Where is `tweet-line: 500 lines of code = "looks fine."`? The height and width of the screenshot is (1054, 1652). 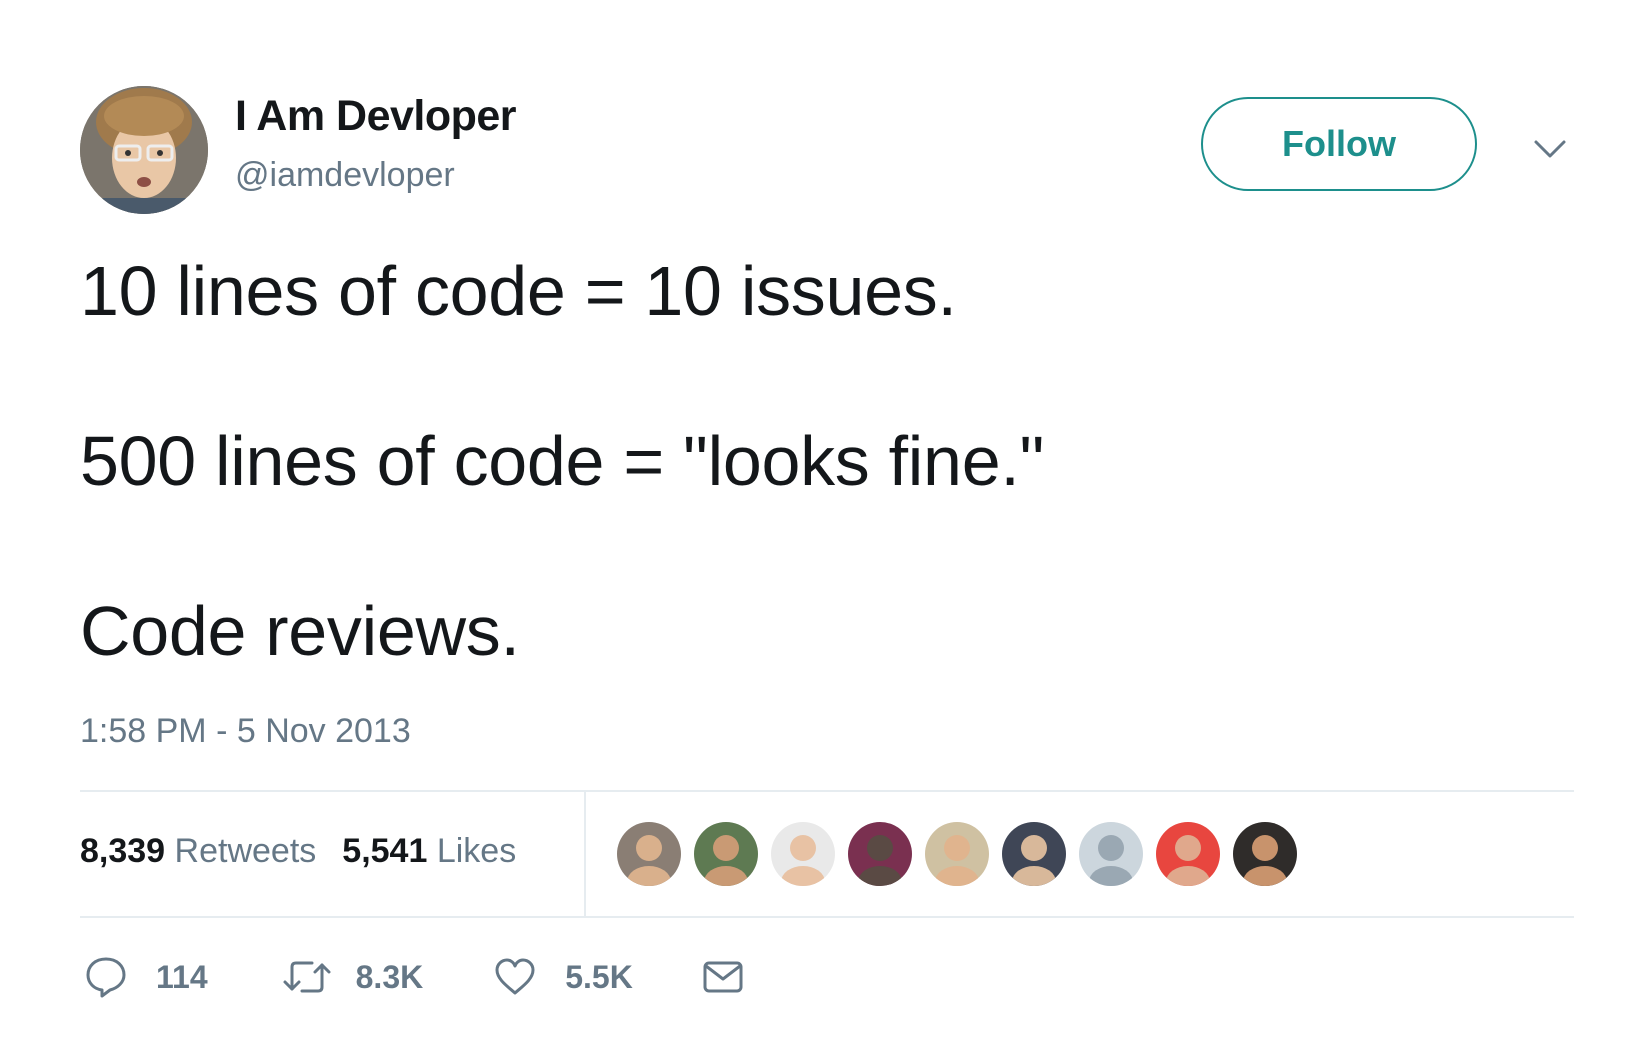 tweet-line: 500 lines of code = "looks fine." is located at coordinates (562, 461).